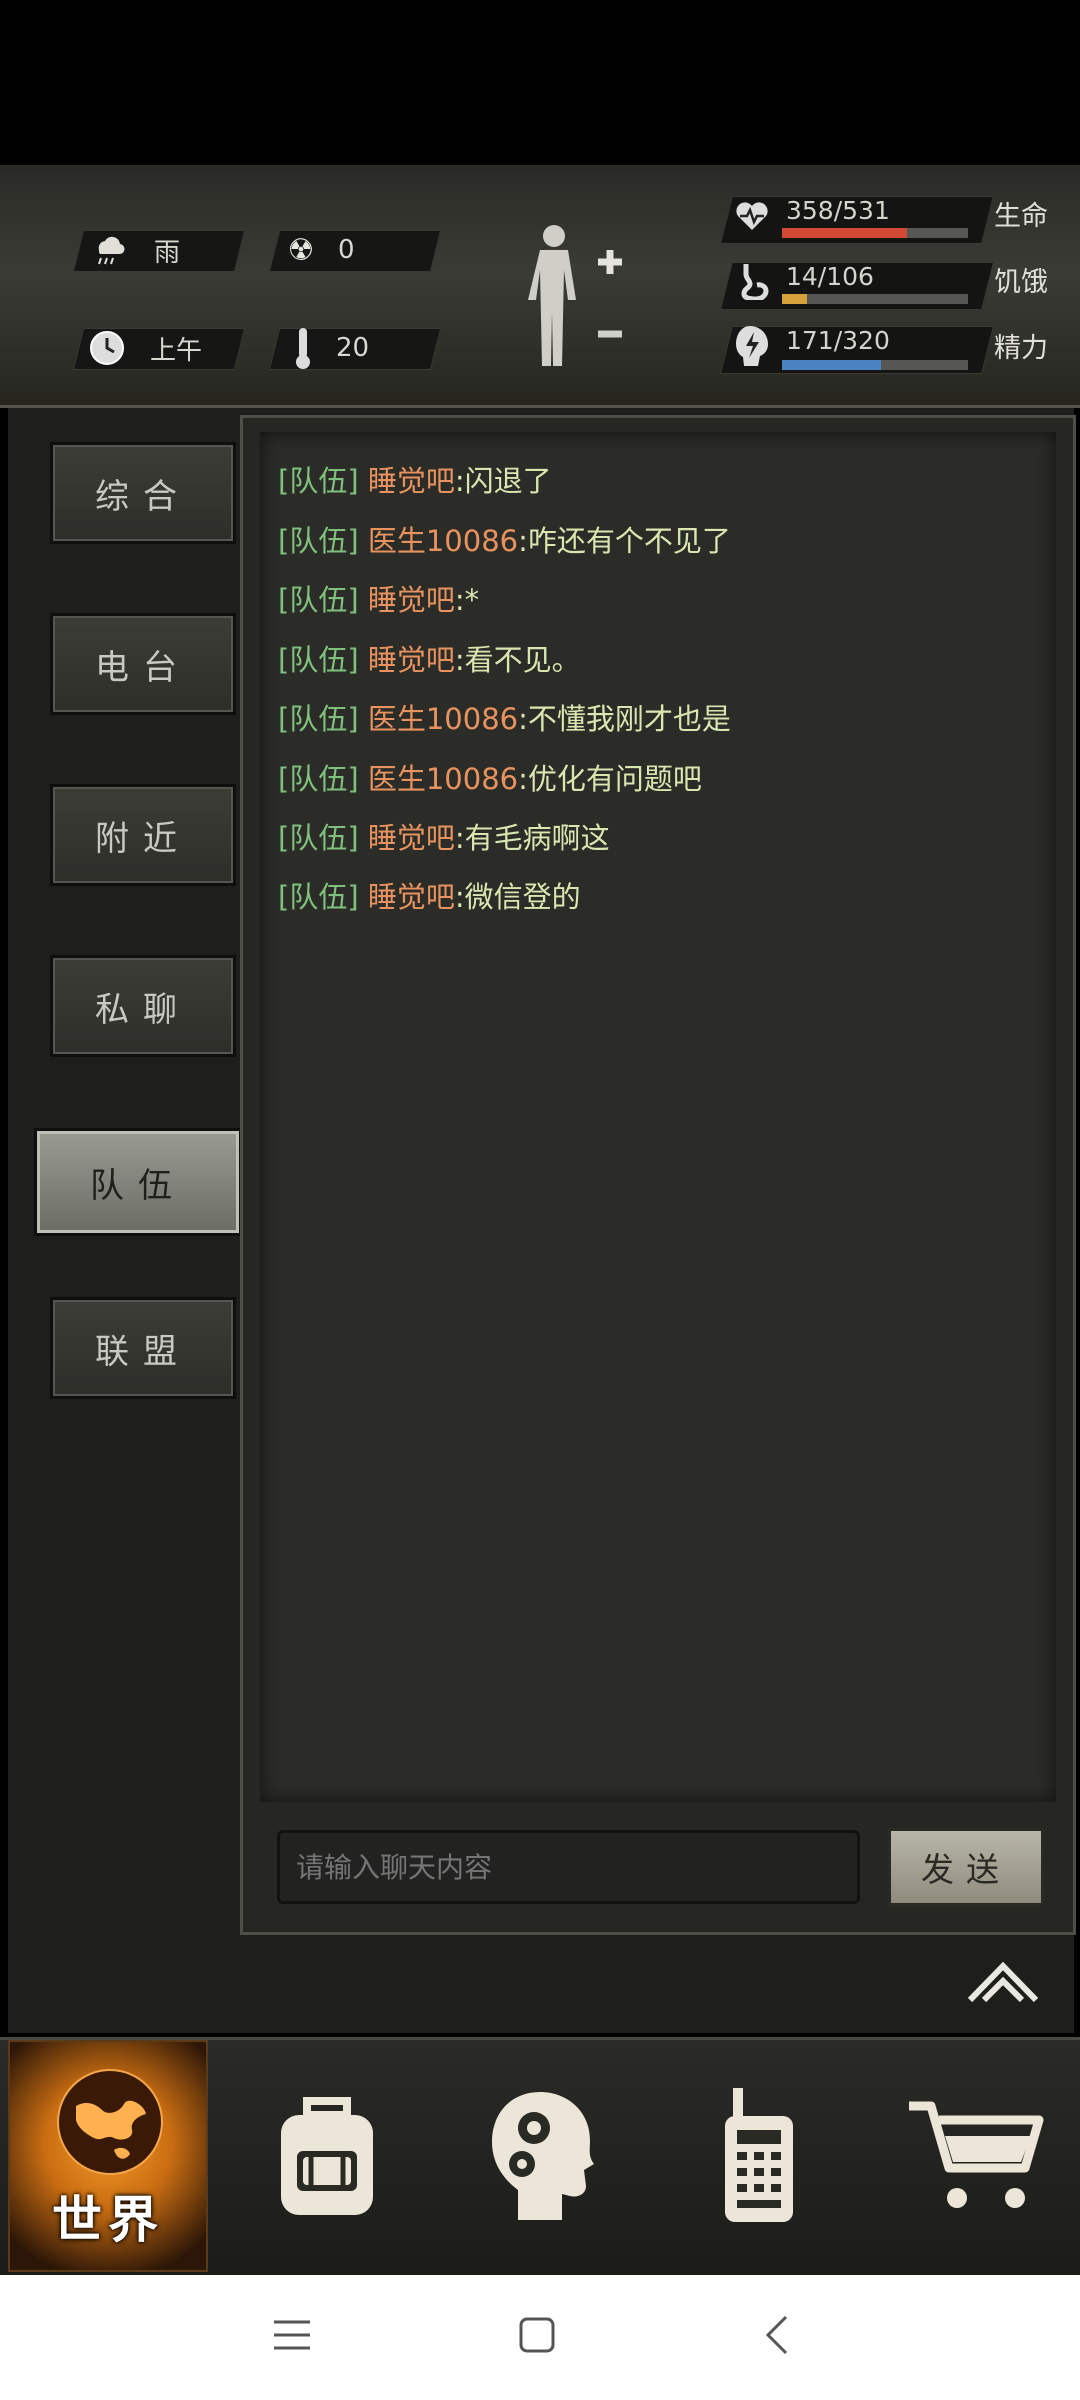 The height and width of the screenshot is (2400, 1080). What do you see at coordinates (1003, 1983) in the screenshot?
I see `collapse-chevron-up-icon` at bounding box center [1003, 1983].